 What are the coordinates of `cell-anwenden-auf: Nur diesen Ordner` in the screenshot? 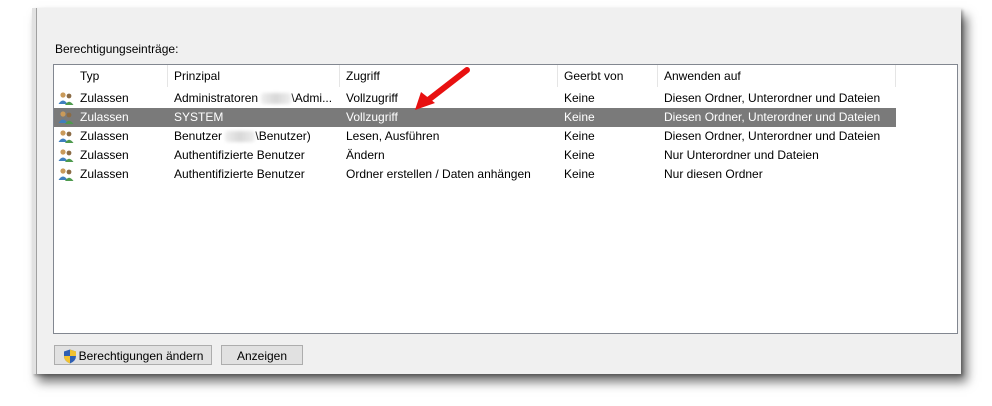 It's located at (713, 174).